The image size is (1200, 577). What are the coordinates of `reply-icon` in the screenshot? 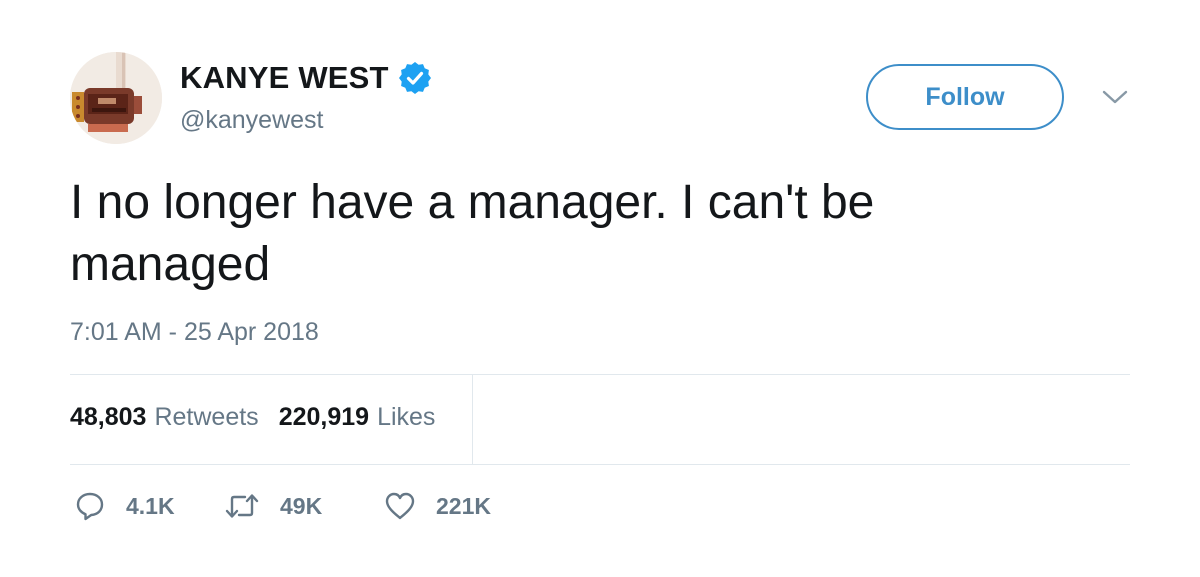 It's located at (90, 506).